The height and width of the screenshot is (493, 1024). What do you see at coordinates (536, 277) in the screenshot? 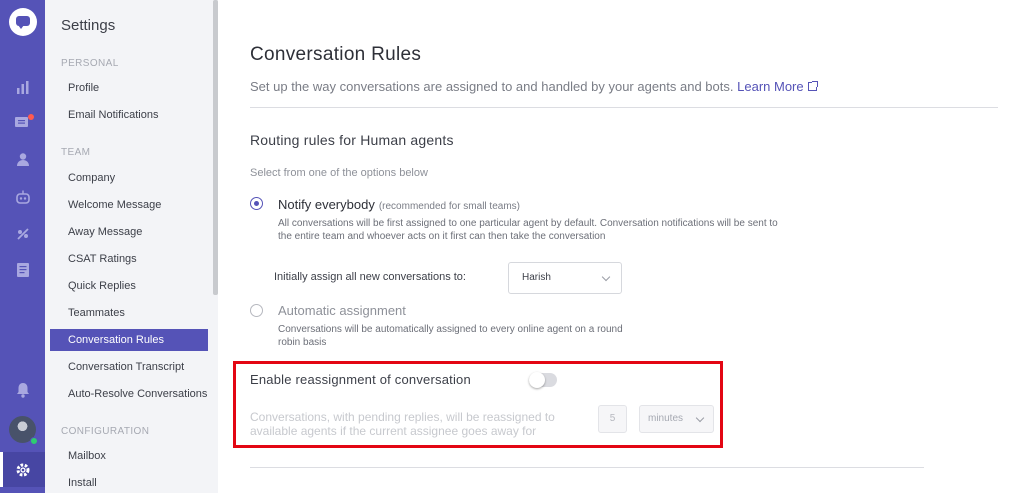
I see `assign-agent-value: Harish` at bounding box center [536, 277].